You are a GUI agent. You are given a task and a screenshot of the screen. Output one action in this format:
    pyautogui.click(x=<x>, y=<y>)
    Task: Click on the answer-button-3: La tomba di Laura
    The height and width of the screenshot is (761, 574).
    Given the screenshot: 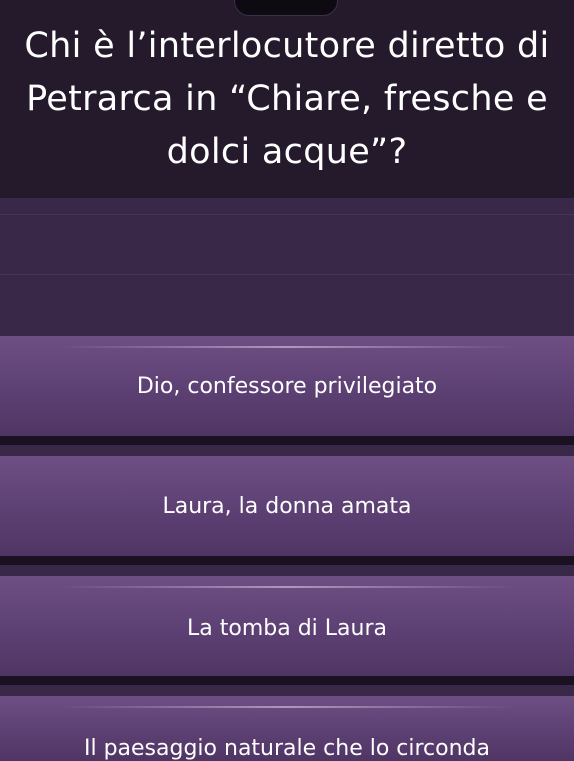 What is the action you would take?
    pyautogui.click(x=287, y=626)
    